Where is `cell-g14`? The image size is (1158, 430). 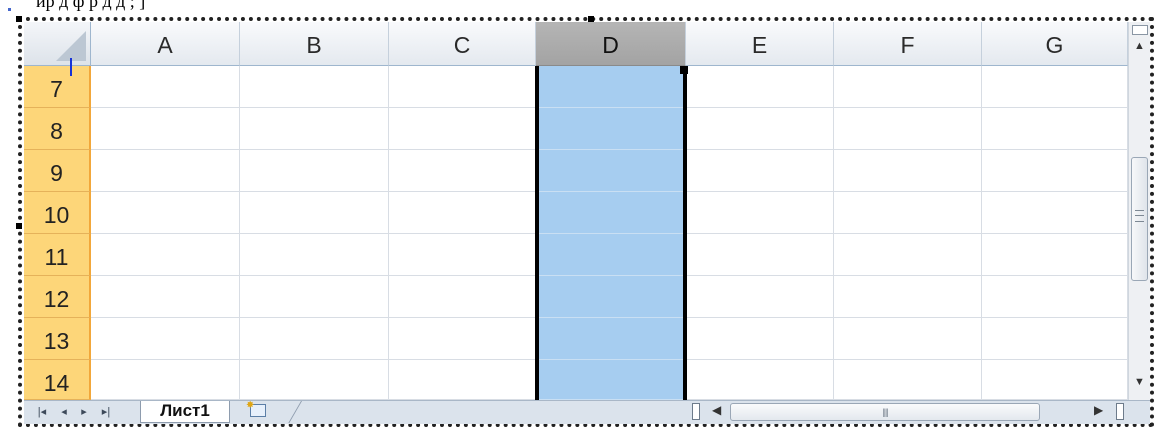 cell-g14 is located at coordinates (1055, 380).